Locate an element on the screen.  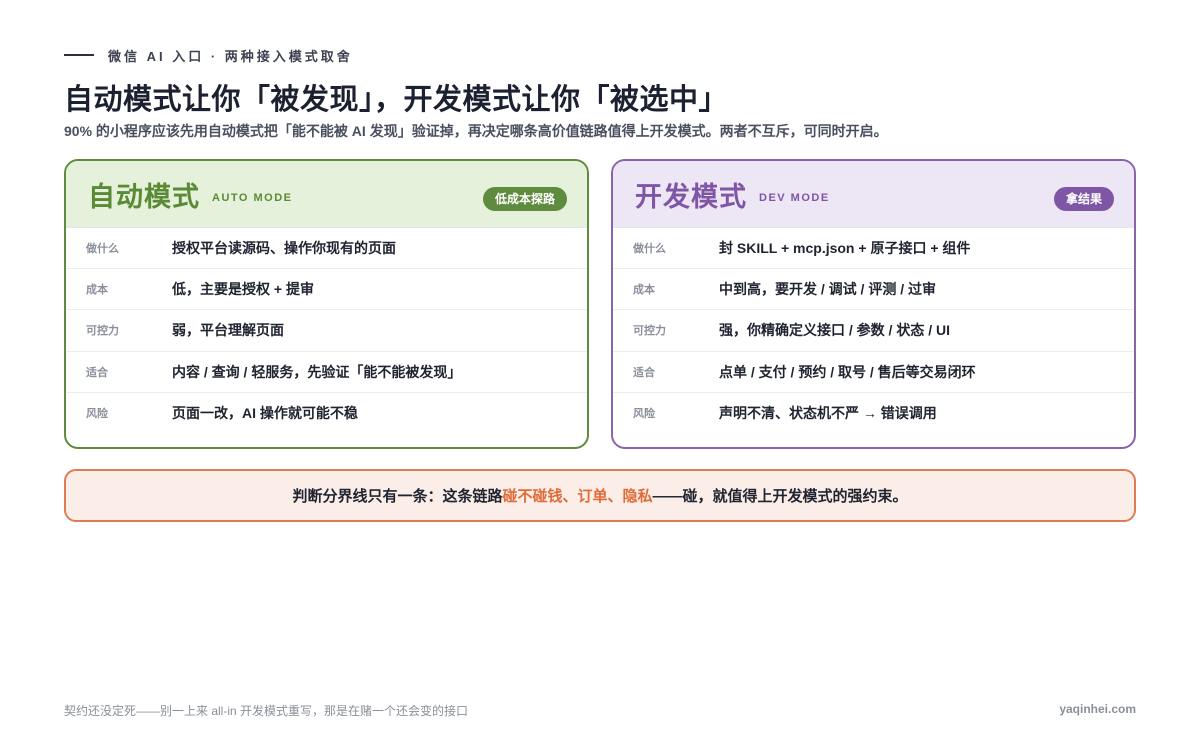
page-title: 自动模式让你「被发现」，开发模式让你「被选中」 is located at coordinates (396, 100).